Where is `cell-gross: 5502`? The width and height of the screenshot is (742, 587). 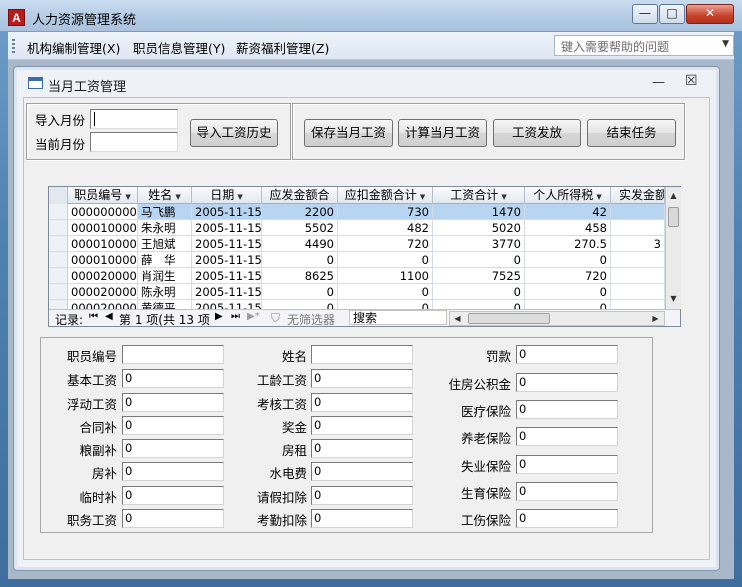 cell-gross: 5502 is located at coordinates (300, 228).